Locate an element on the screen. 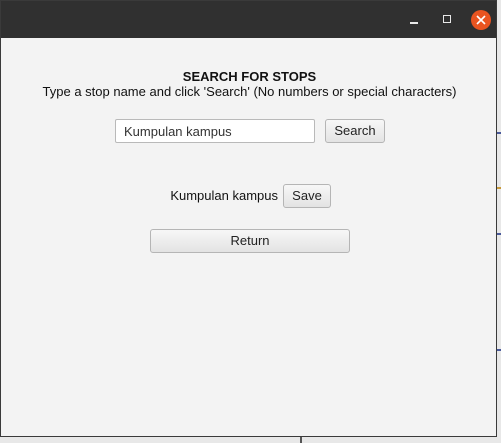 The width and height of the screenshot is (501, 443). background-window-bottom is located at coordinates (250, 440).